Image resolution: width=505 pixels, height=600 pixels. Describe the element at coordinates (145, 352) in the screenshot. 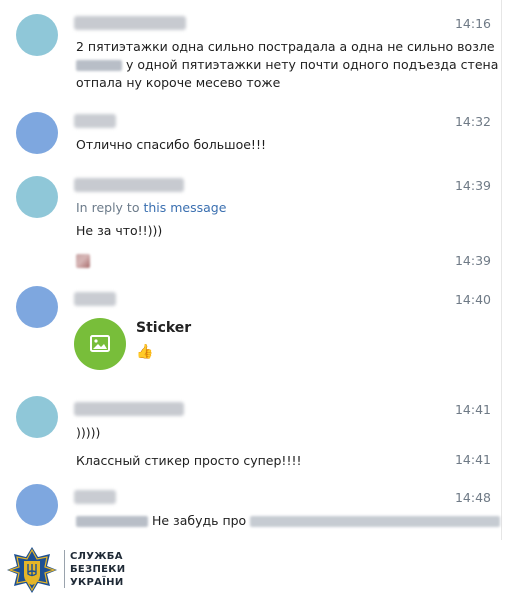

I see `thumbs-up-icon: 👍` at that location.